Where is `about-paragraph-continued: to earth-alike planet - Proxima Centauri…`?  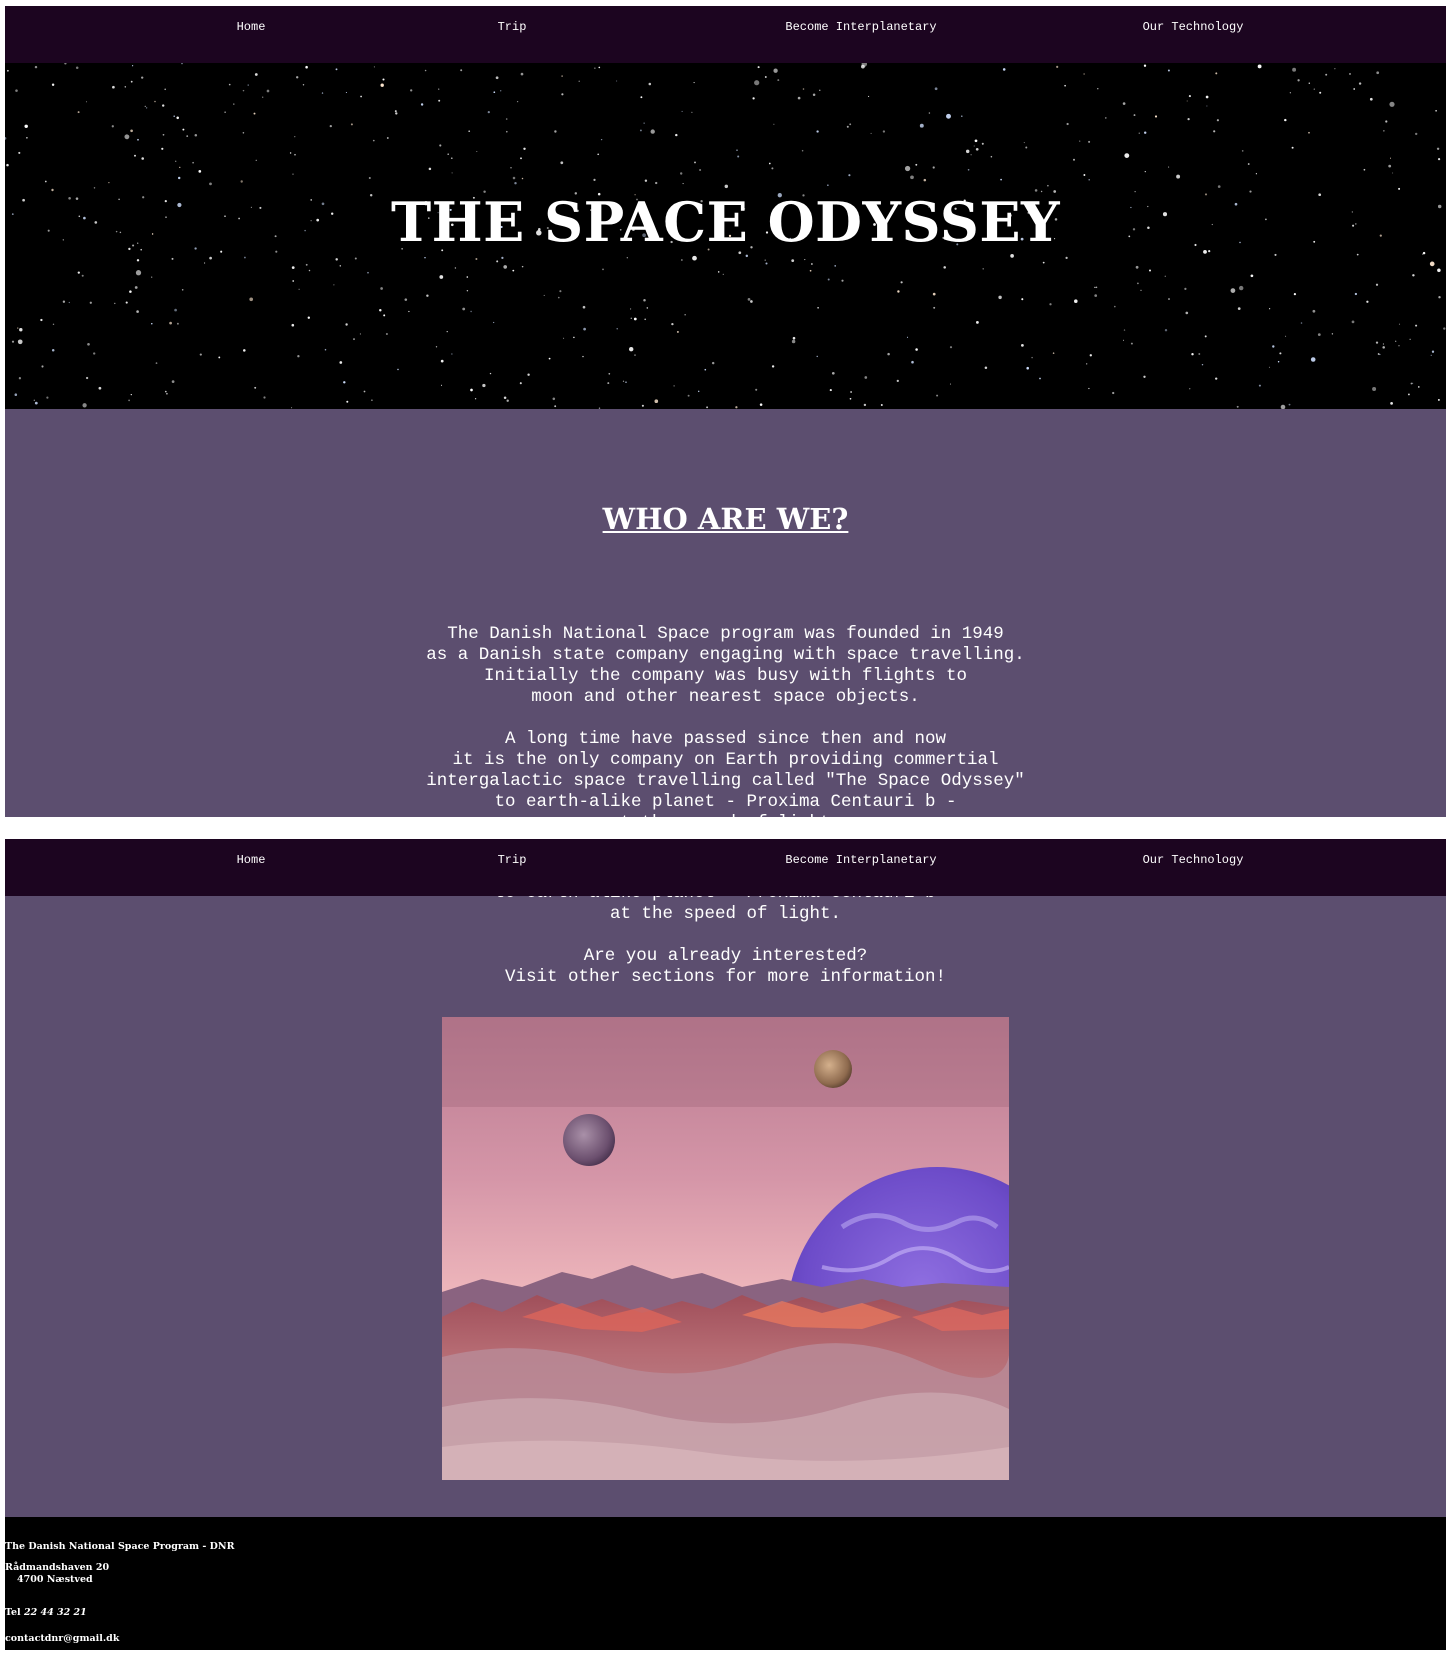
about-paragraph-continued: to earth-alike planet - Proxima Centauri… is located at coordinates (725, 935).